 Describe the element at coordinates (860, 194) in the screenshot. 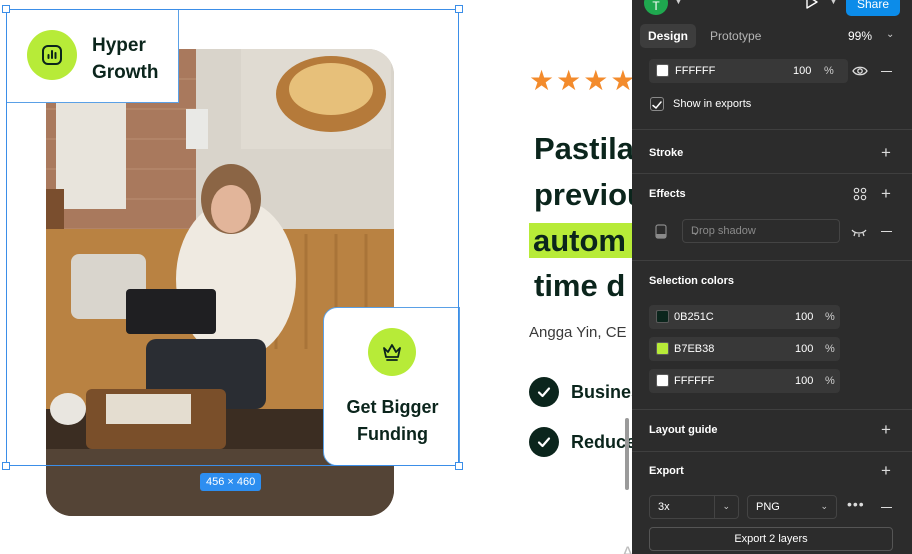

I see `effect-styles-icon` at that location.